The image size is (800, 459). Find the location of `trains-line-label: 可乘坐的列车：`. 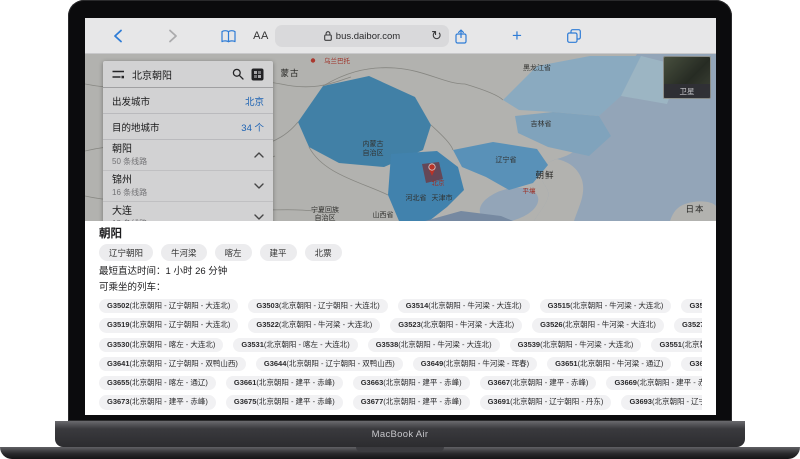

trains-line-label: 可乘坐的列车： is located at coordinates (132, 288).